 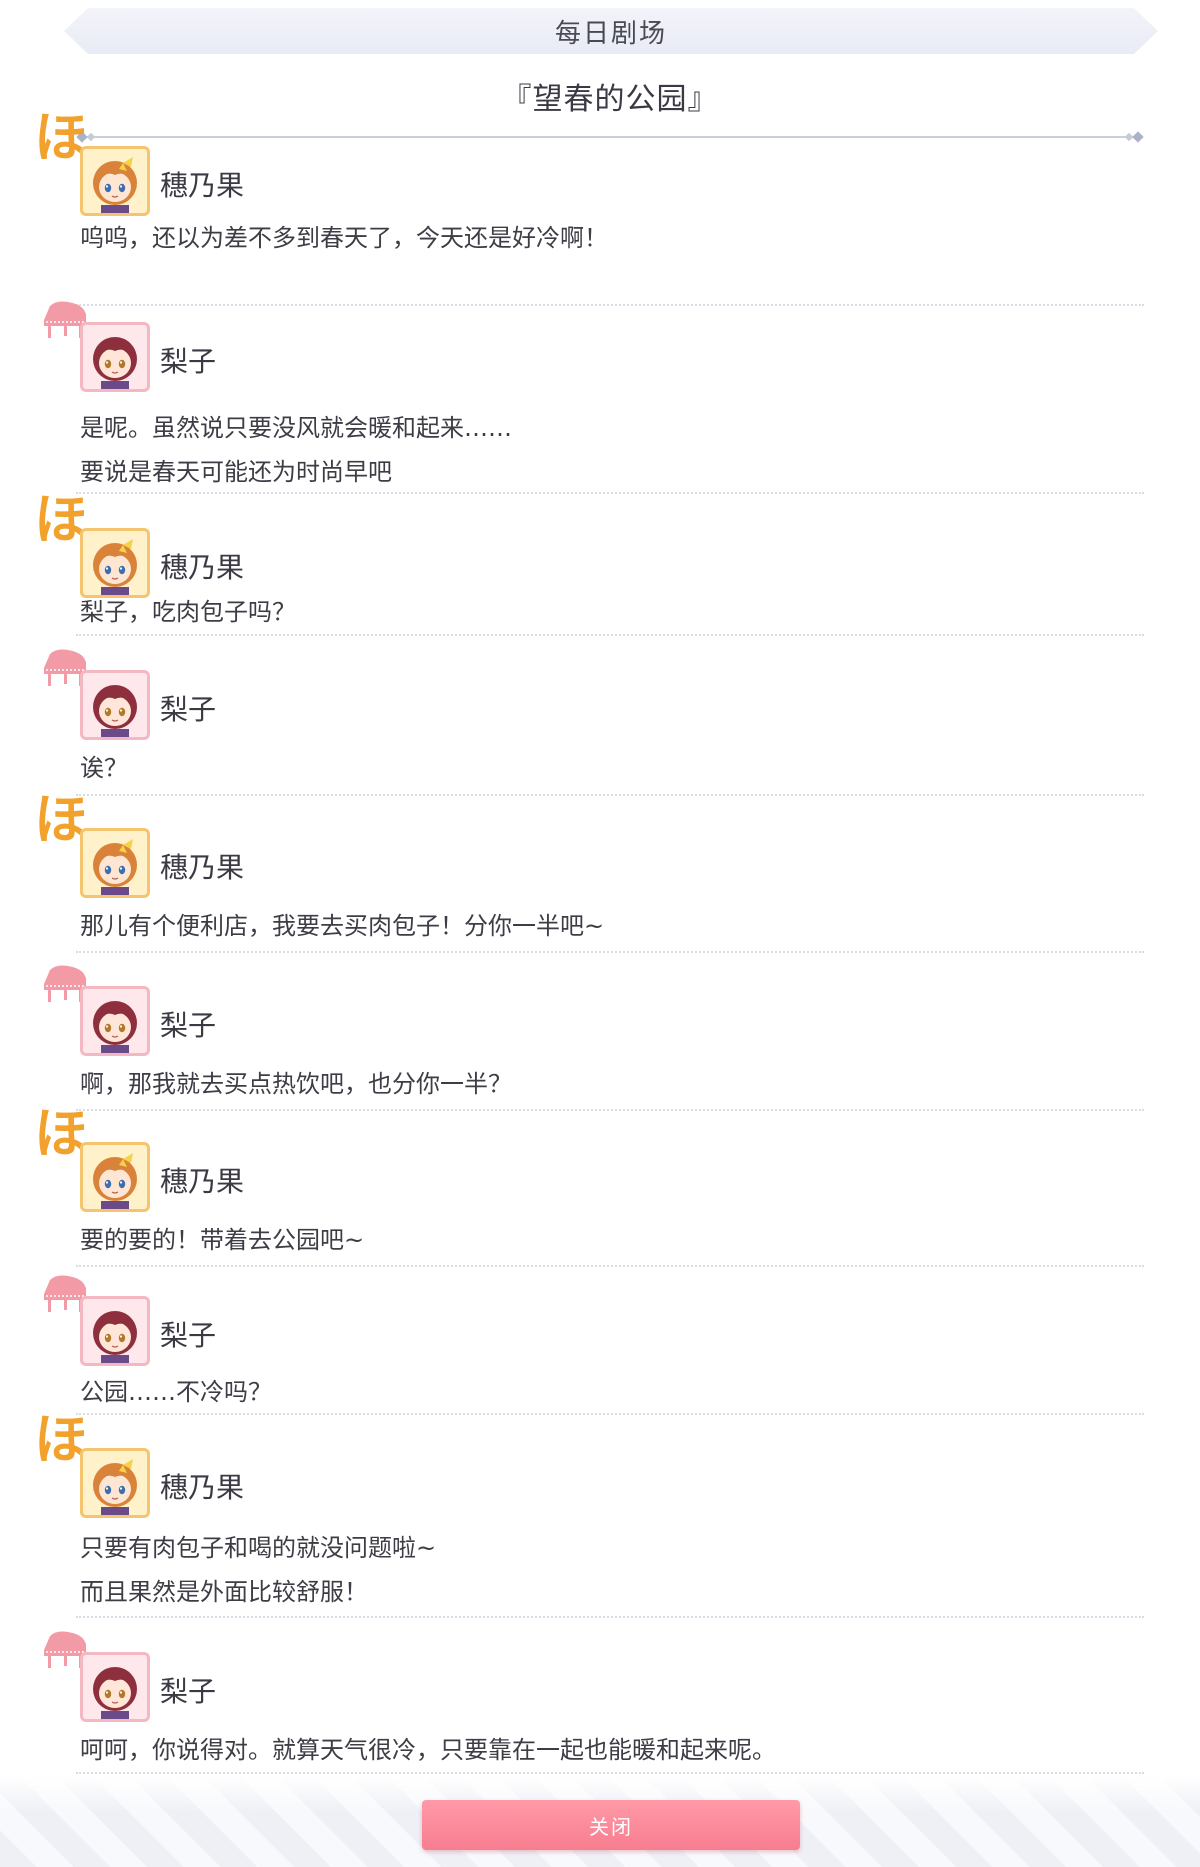 I want to click on story-title: 『望春的公园』, so click(x=610, y=99).